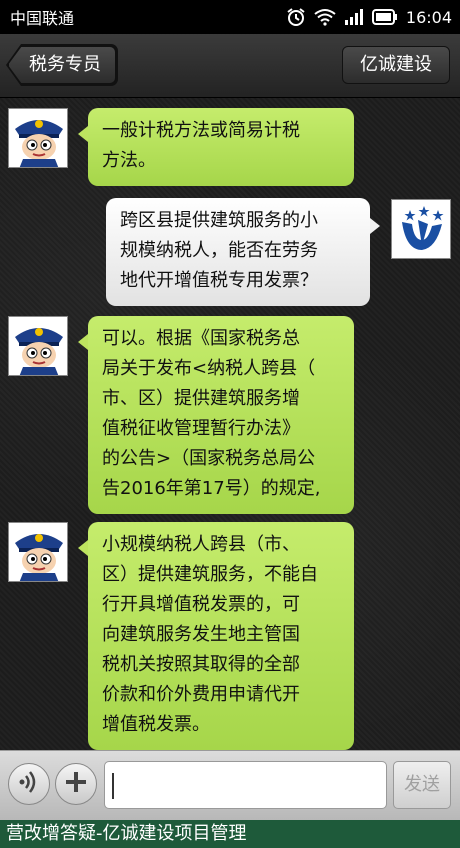 The image size is (460, 848). Describe the element at coordinates (113, 786) in the screenshot. I see `text-cursor` at that location.